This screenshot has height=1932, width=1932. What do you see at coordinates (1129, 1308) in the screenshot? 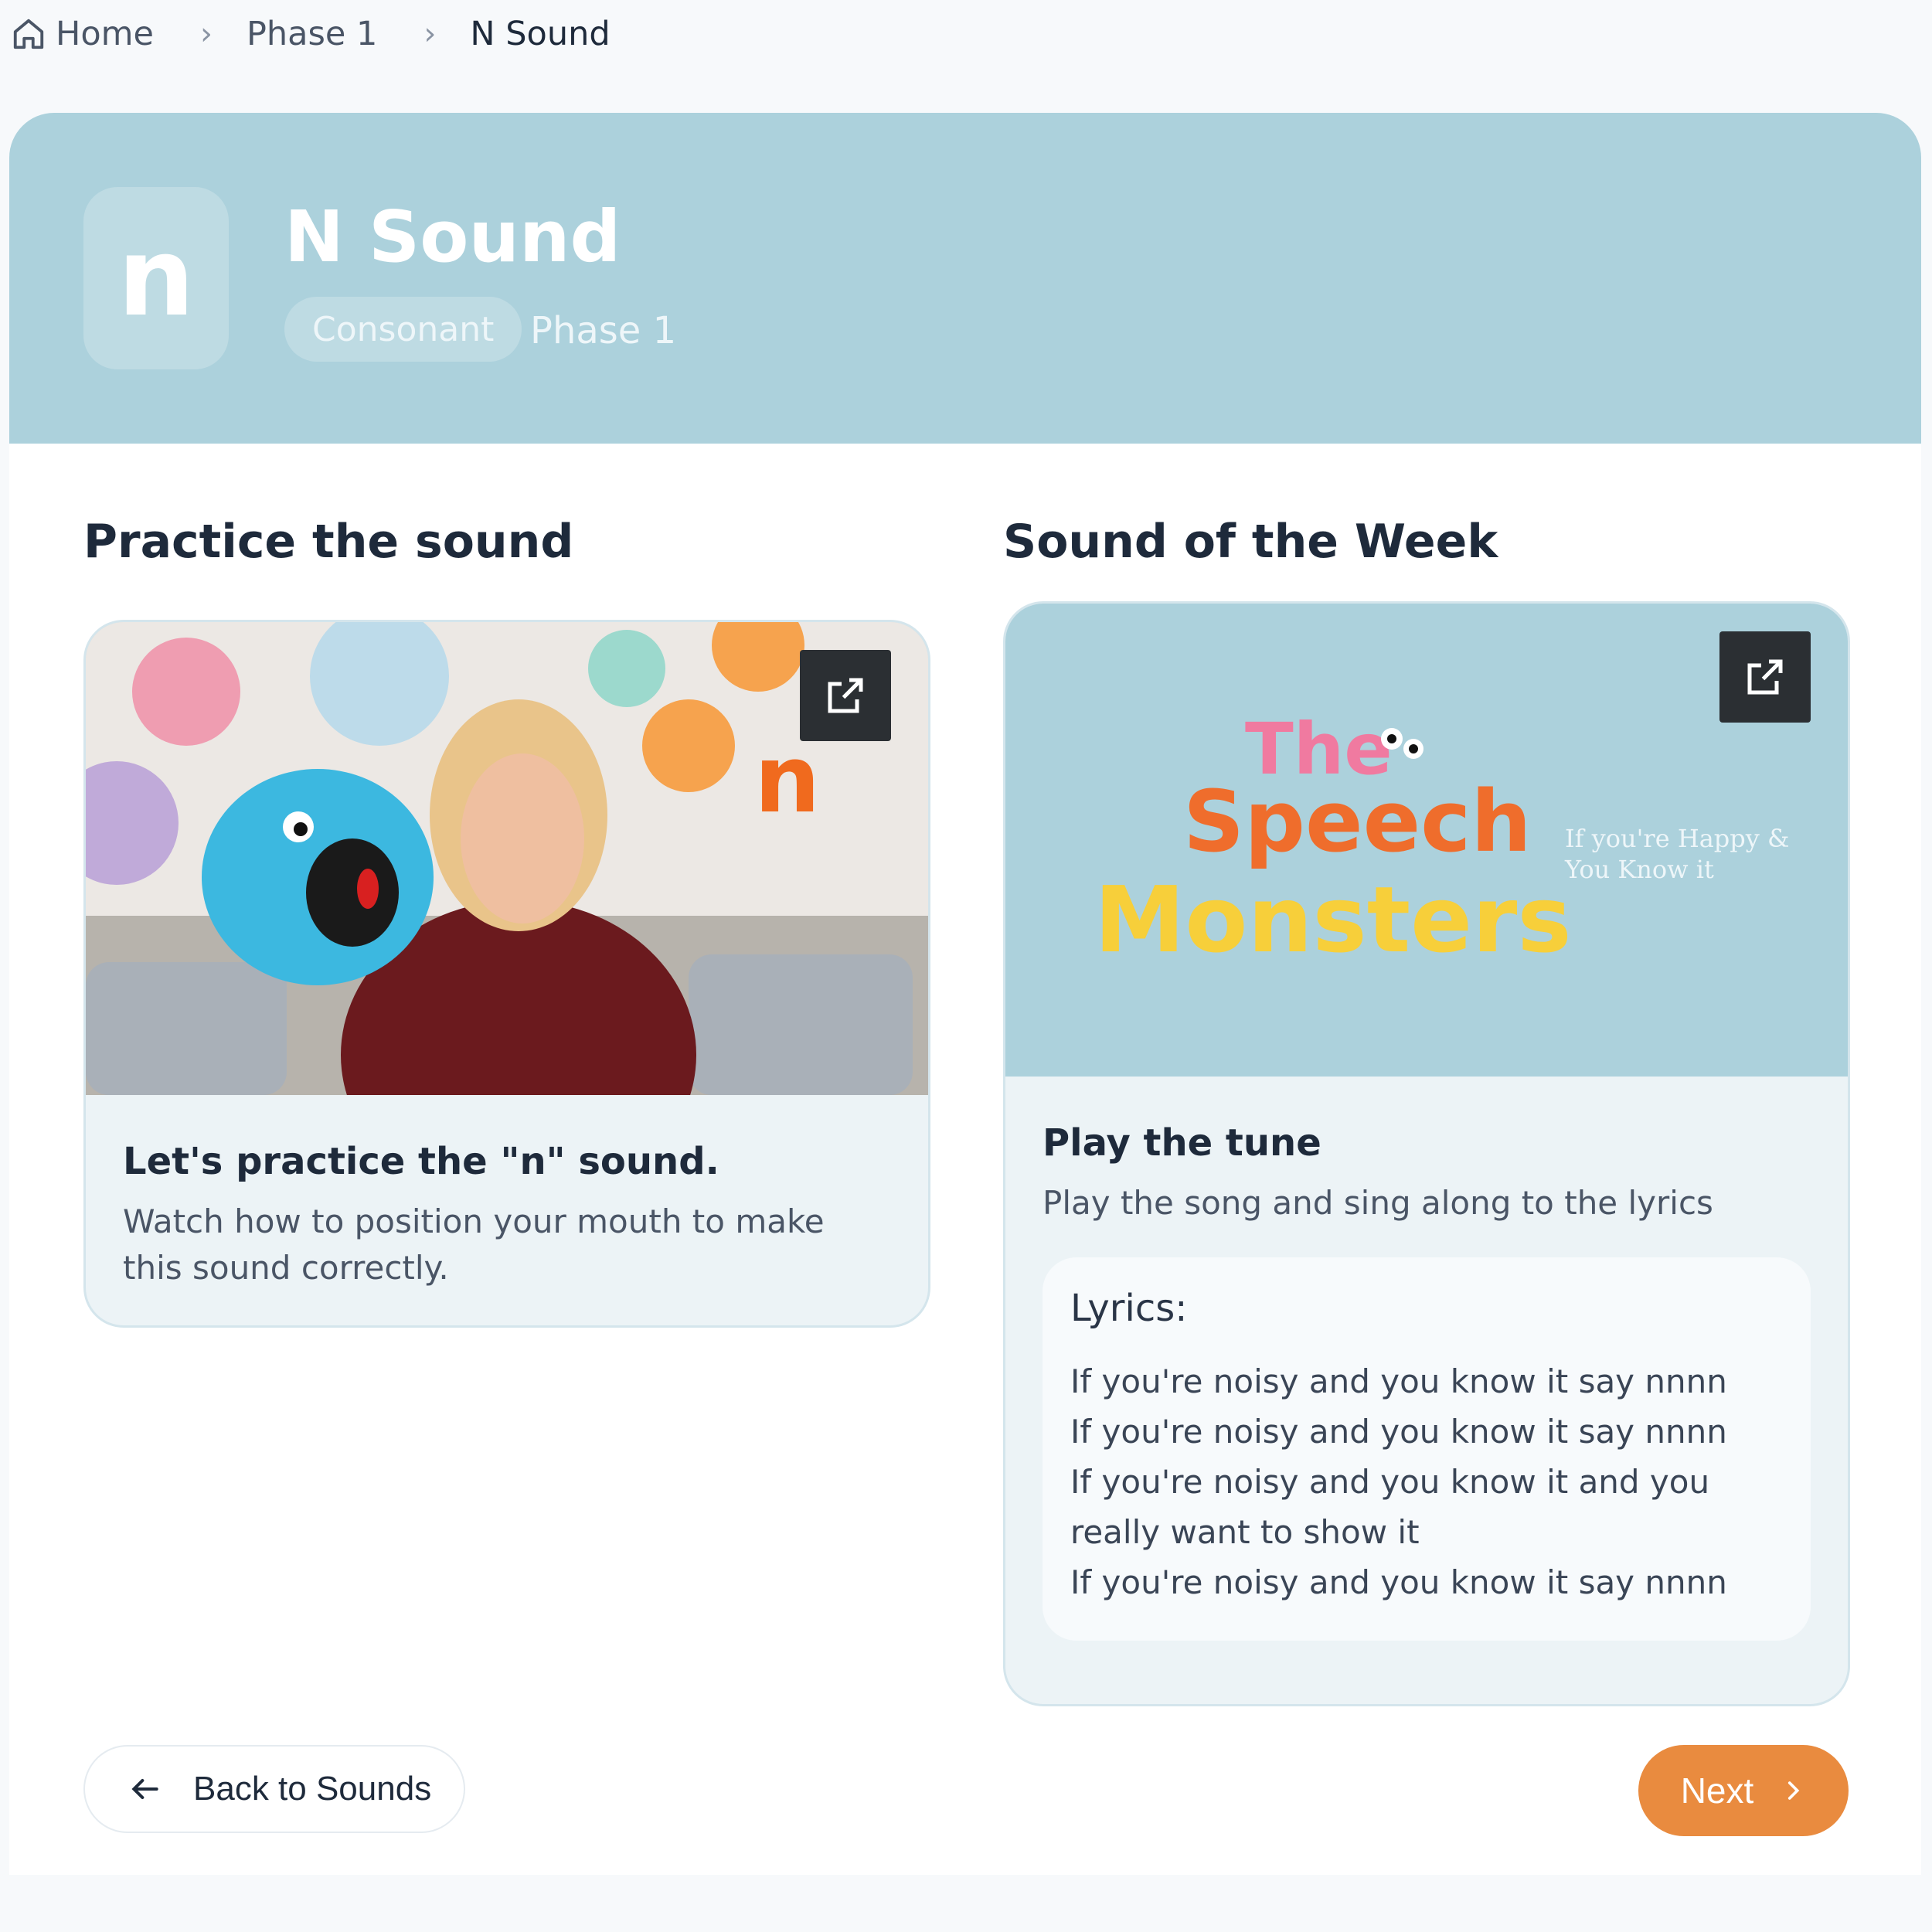
I see `lyrics-title: Lyrics:` at bounding box center [1129, 1308].